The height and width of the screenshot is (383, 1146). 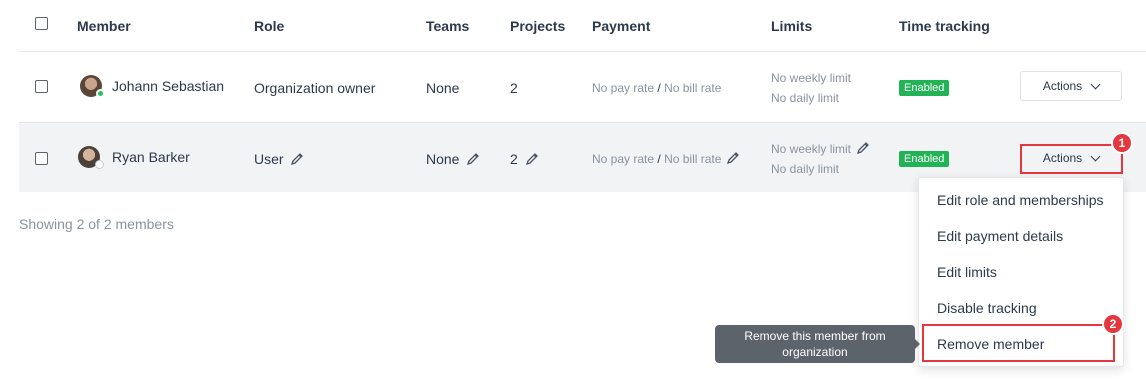 What do you see at coordinates (41, 23) in the screenshot?
I see `select-all-checkbox` at bounding box center [41, 23].